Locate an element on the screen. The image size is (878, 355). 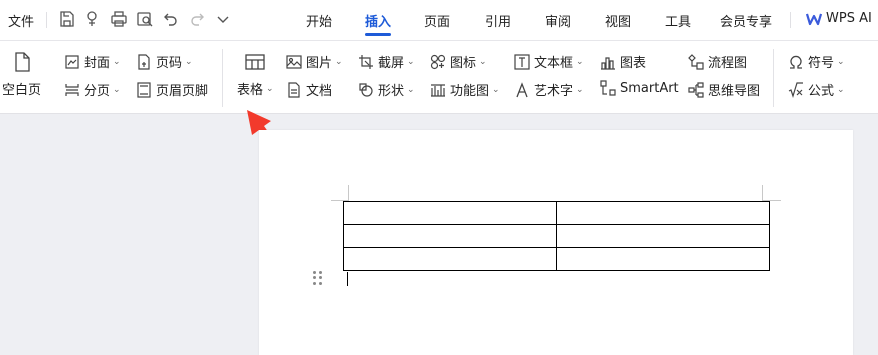
smartart-label: SmartArt is located at coordinates (649, 88).